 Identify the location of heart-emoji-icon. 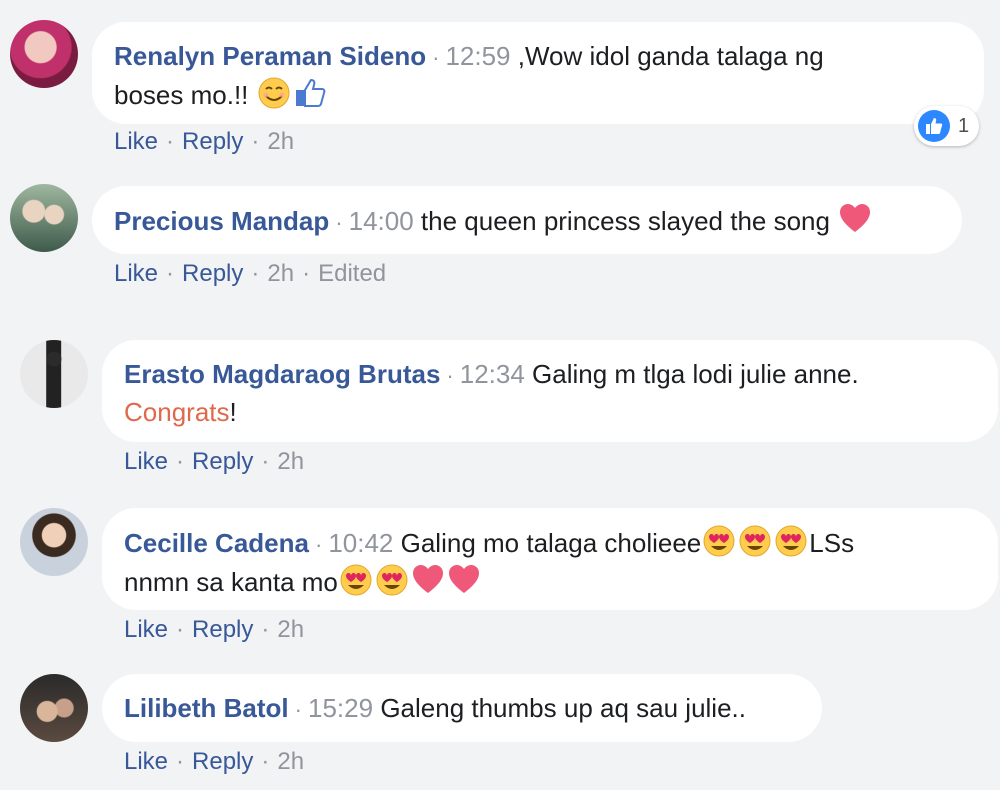
(855, 219).